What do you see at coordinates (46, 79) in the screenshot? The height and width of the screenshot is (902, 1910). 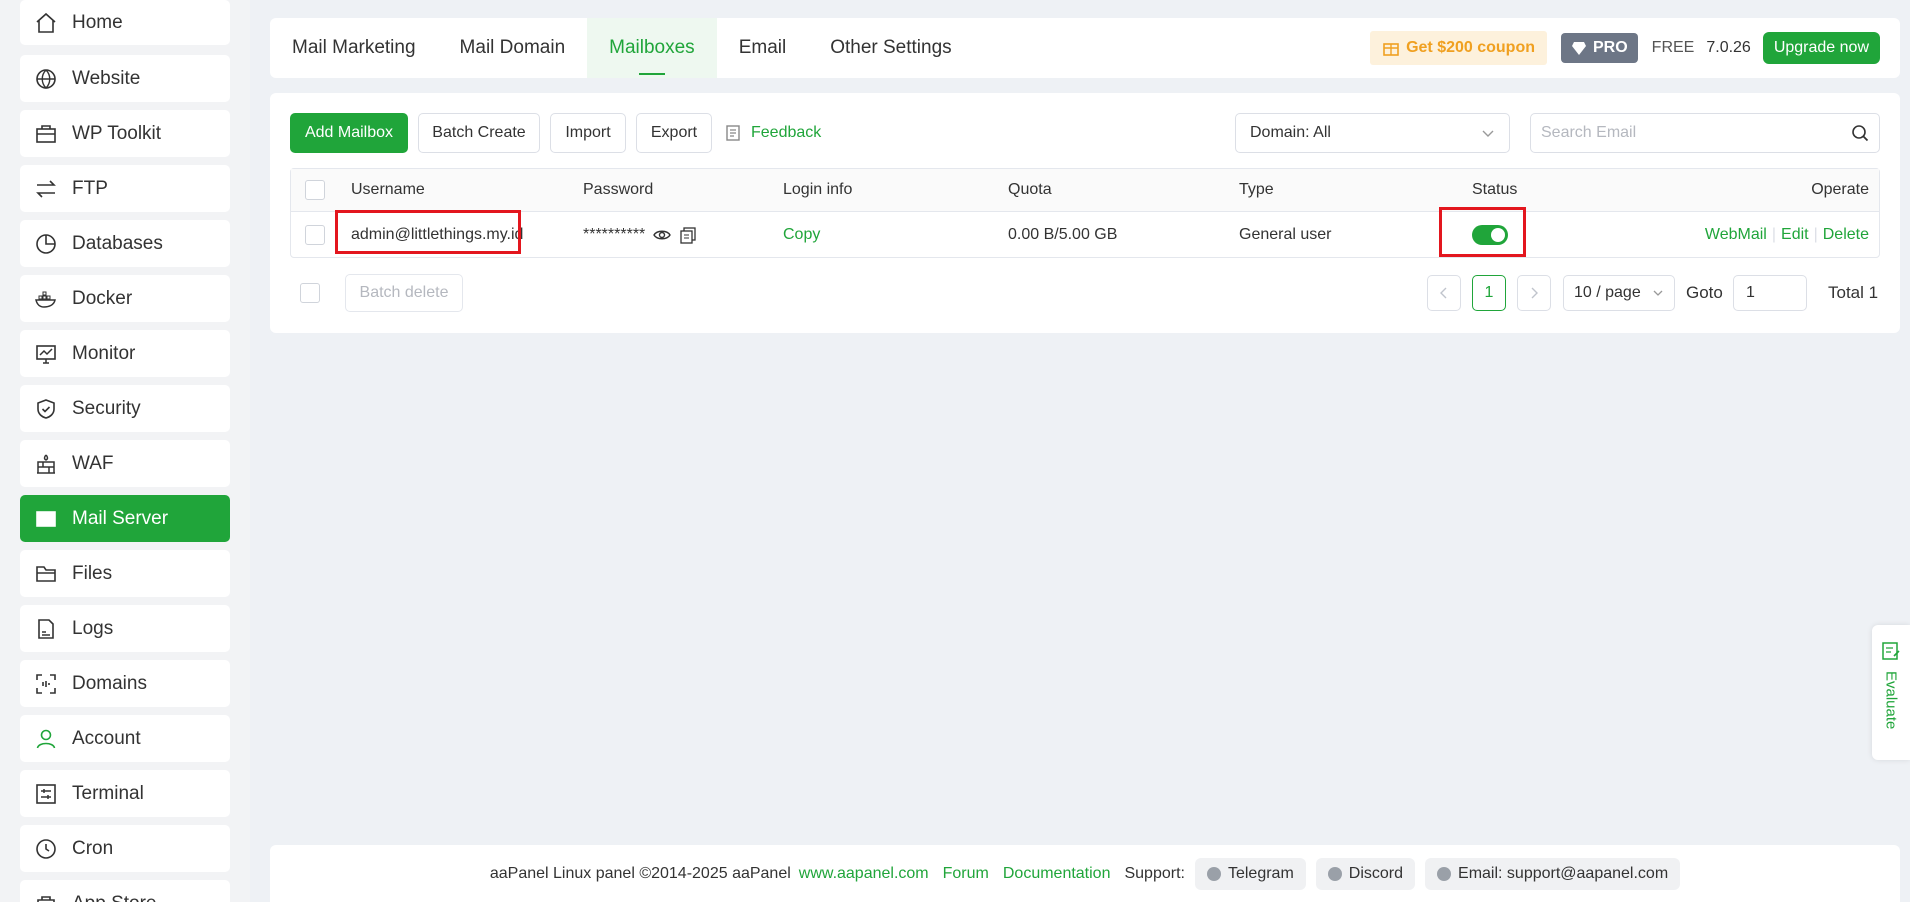 I see `globe-icon` at bounding box center [46, 79].